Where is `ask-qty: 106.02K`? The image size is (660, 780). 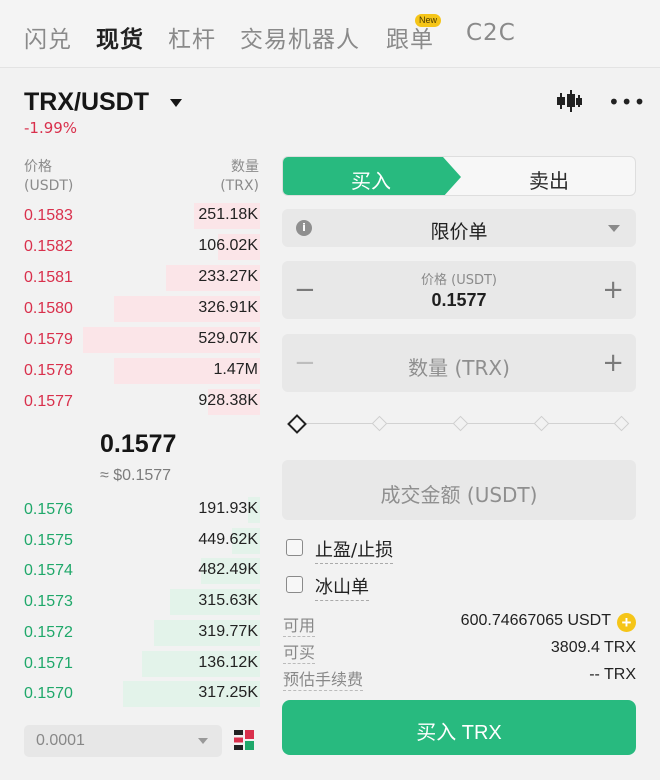
ask-qty: 106.02K is located at coordinates (228, 245).